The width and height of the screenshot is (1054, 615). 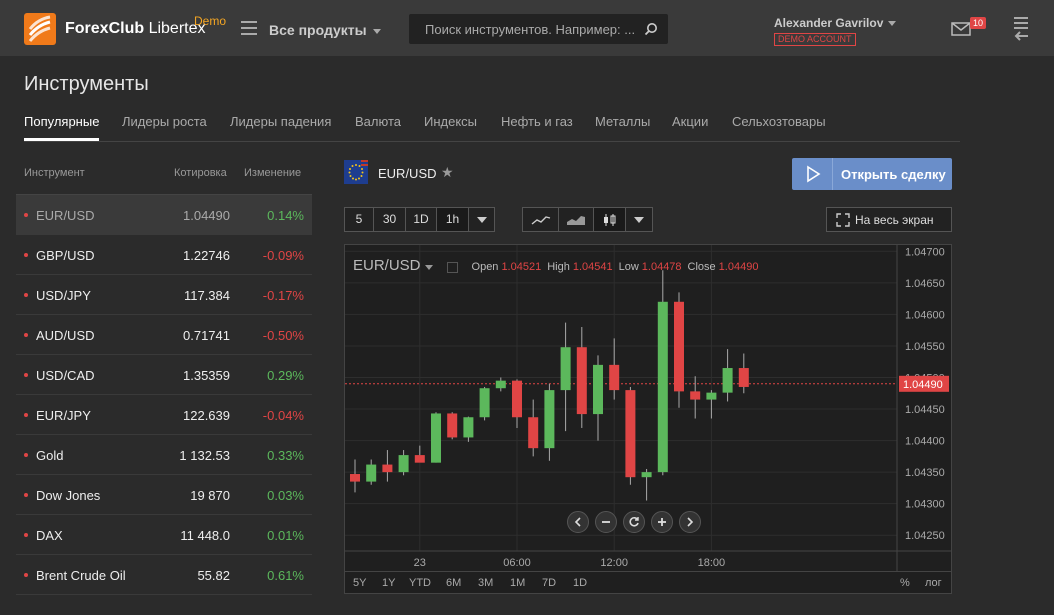 I want to click on side-panel-toggle-icon, so click(x=1021, y=29).